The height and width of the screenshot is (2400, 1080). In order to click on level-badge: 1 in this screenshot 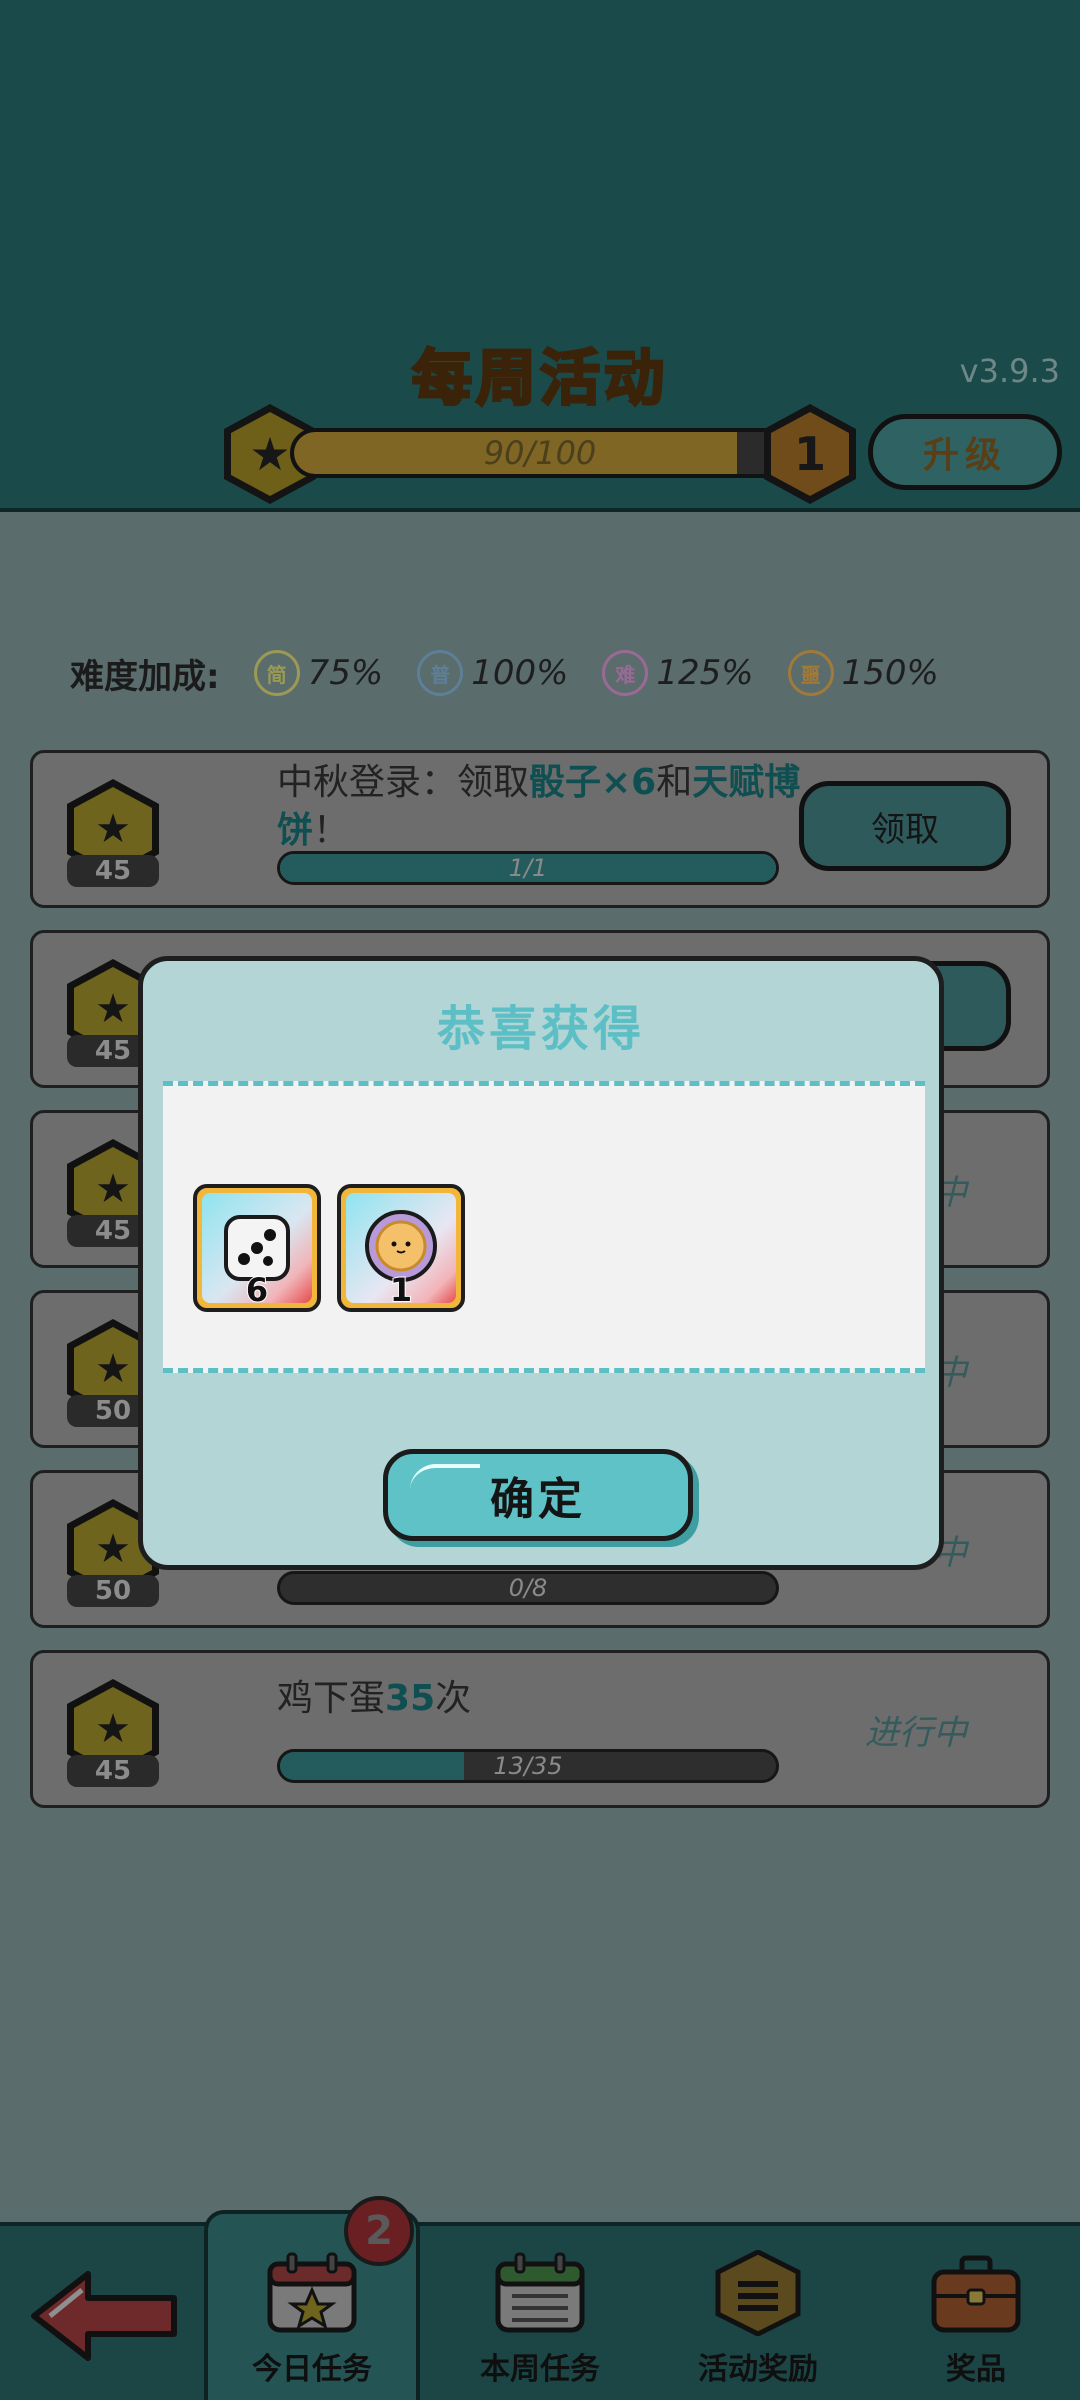, I will do `click(810, 454)`.